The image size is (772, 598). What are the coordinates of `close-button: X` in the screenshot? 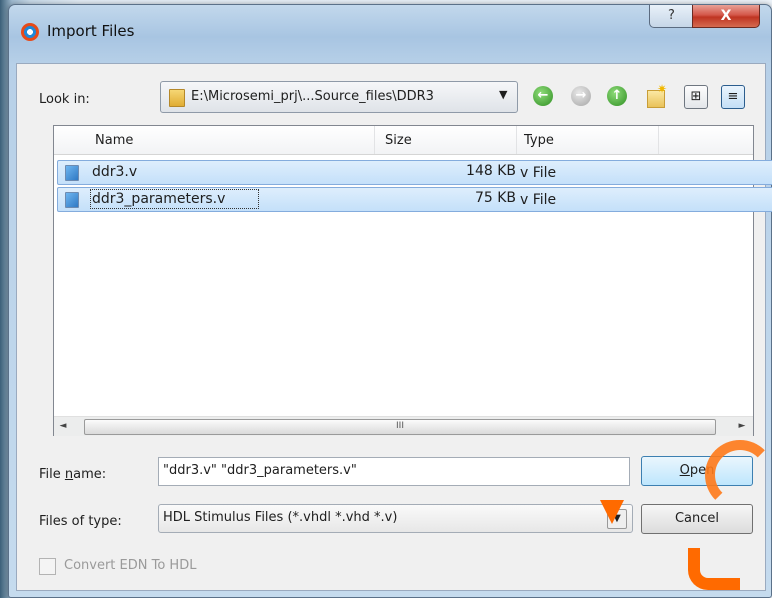 It's located at (726, 16).